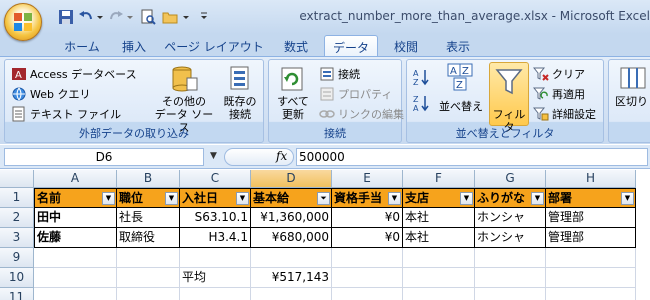 The image size is (650, 300). What do you see at coordinates (100, 17) in the screenshot?
I see `undo-dropdown-icon` at bounding box center [100, 17].